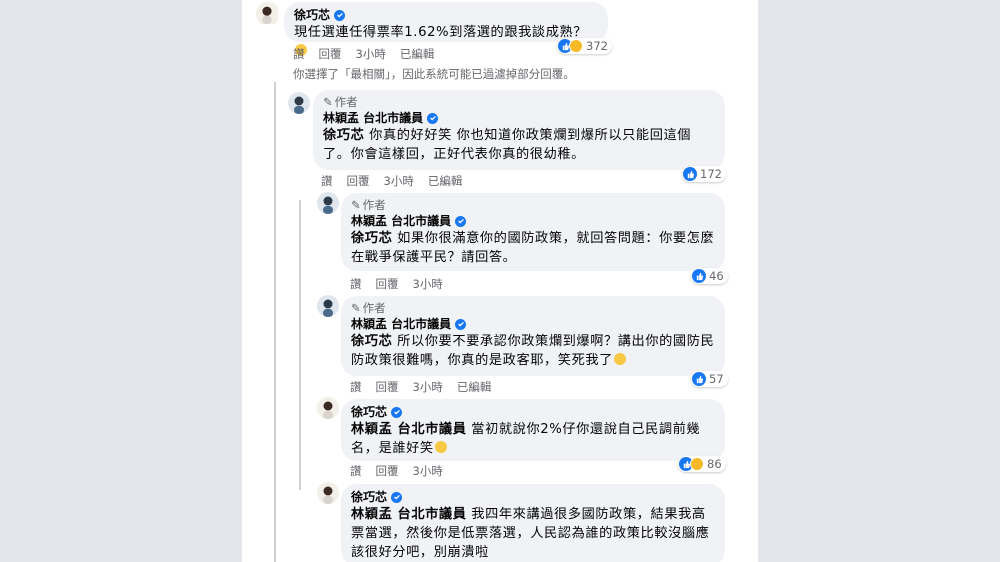 The image size is (1000, 562). Describe the element at coordinates (526, 439) in the screenshot. I see `comment-text: 林穎孟 台北市議員 當初就說你2%仔你還說自己民調前幾名，是誰好笑` at that location.